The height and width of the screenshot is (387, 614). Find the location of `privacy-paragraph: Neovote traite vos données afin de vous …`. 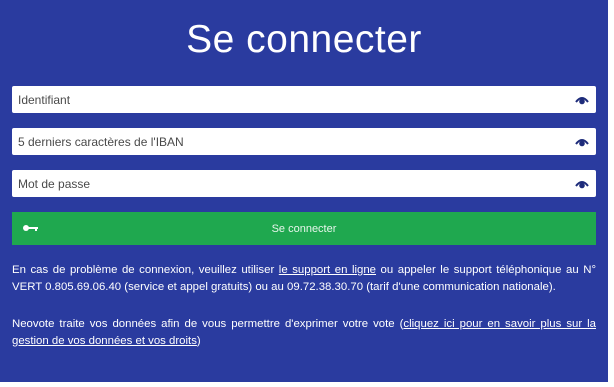

privacy-paragraph: Neovote traite vos données afin de vous … is located at coordinates (304, 332).